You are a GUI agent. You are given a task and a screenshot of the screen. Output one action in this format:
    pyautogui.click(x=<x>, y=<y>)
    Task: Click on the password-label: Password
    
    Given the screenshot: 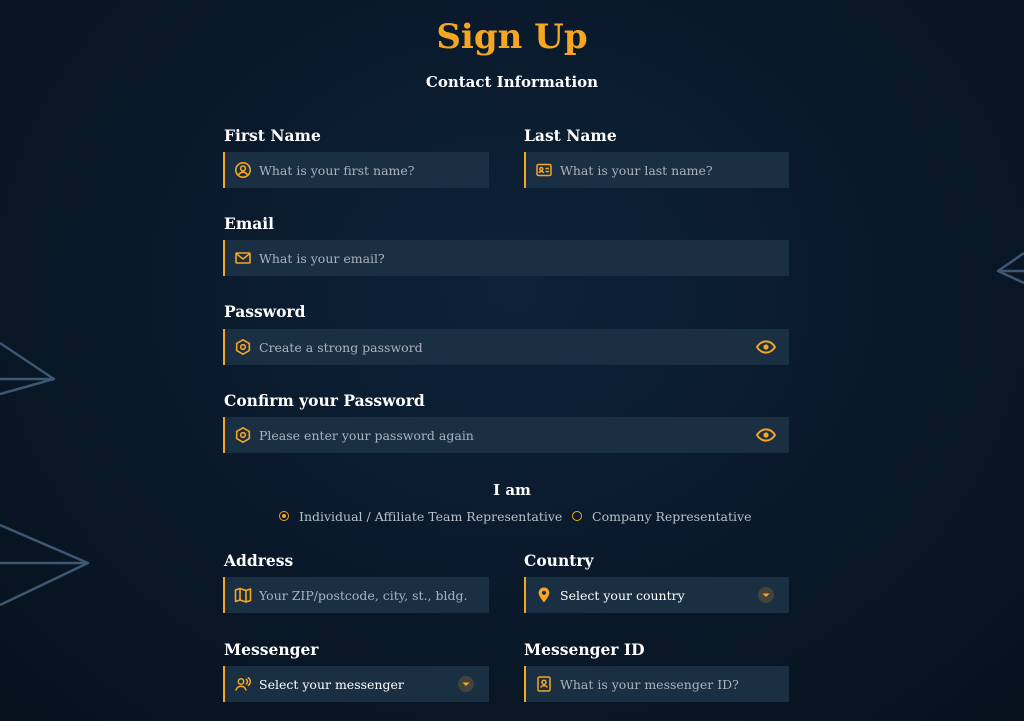 What is the action you would take?
    pyautogui.click(x=265, y=311)
    